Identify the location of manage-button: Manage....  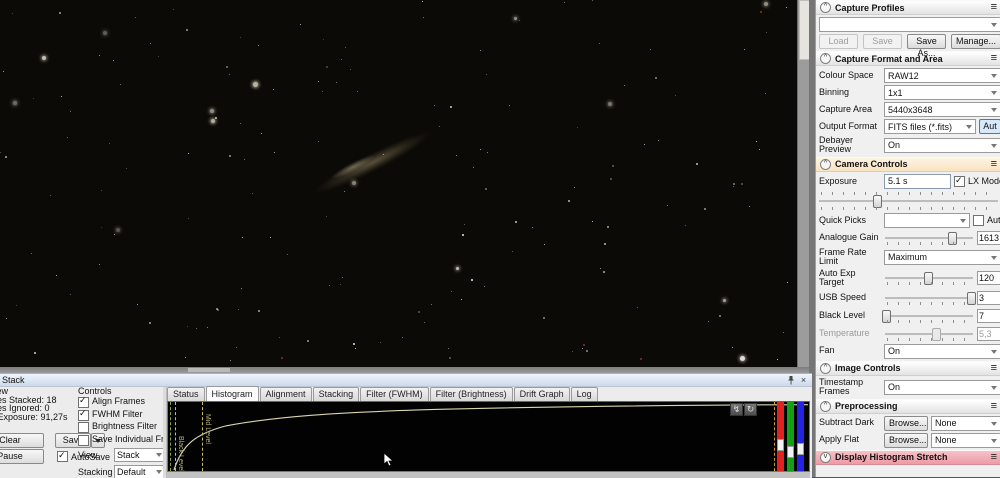
(975, 41).